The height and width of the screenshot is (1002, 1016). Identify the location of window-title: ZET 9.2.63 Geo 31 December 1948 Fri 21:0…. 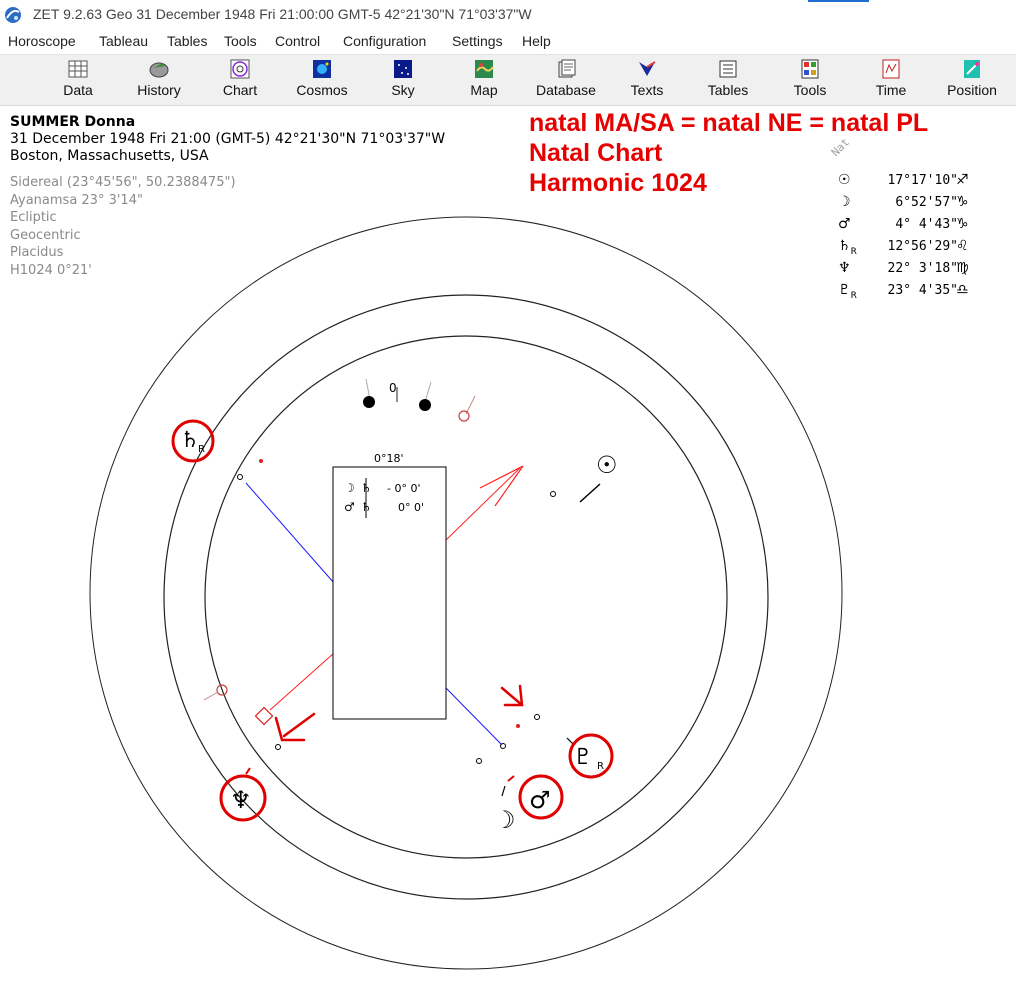
(282, 14).